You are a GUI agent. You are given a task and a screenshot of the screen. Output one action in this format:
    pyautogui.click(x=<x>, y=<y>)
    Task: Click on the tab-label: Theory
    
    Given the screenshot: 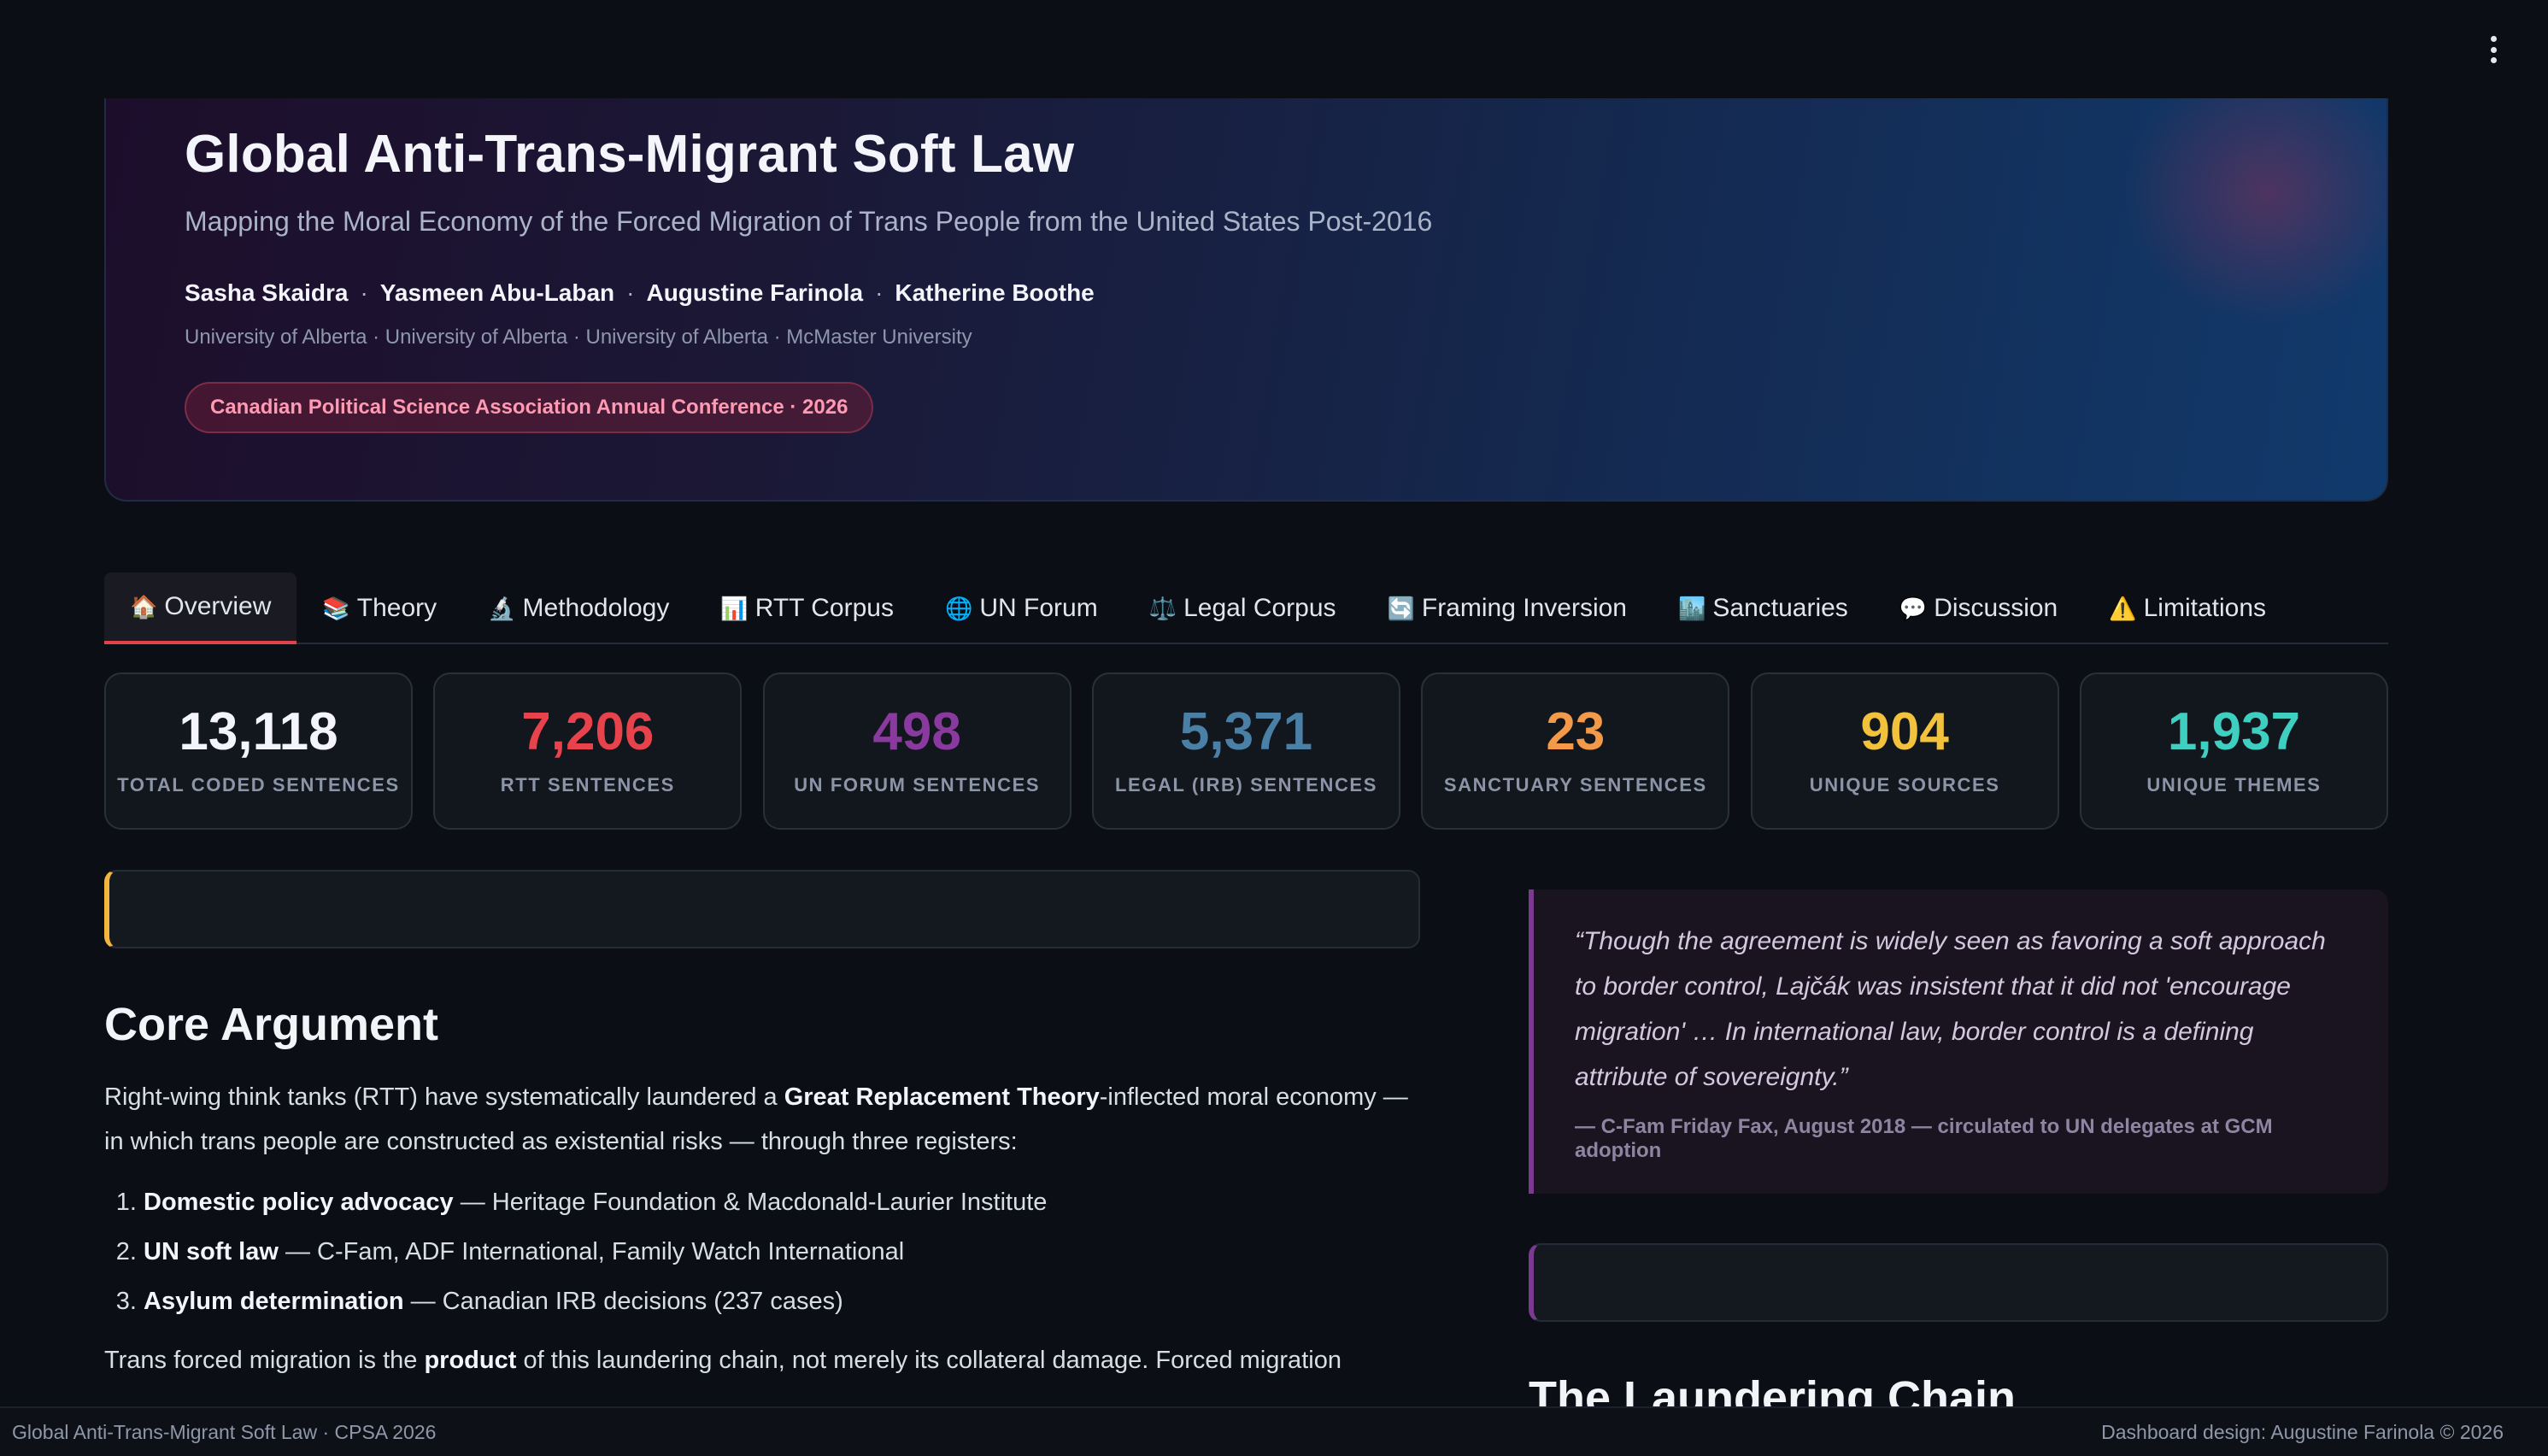 What is the action you would take?
    pyautogui.click(x=397, y=608)
    